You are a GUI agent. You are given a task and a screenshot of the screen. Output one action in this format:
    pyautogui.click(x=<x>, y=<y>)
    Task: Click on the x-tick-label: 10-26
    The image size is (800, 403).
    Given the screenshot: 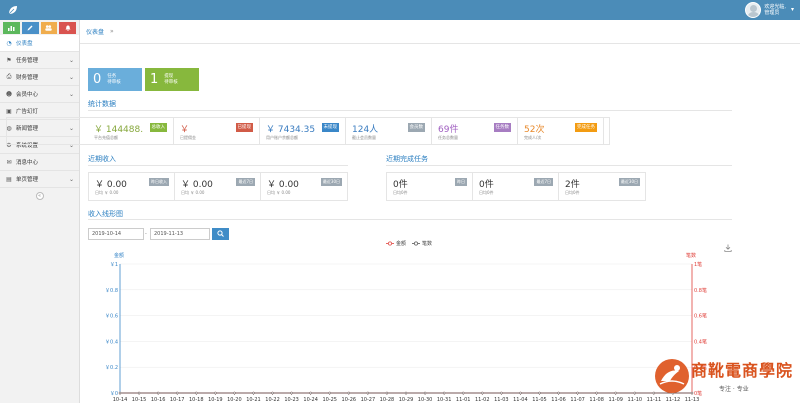 What is the action you would take?
    pyautogui.click(x=349, y=400)
    